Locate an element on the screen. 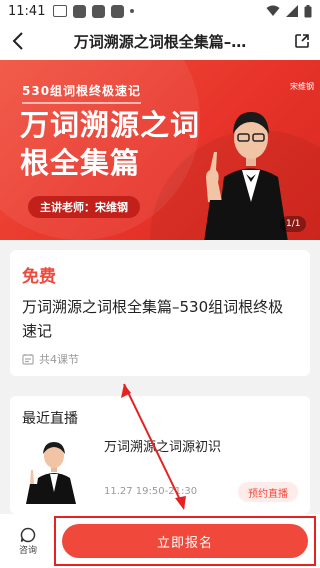 The height and width of the screenshot is (568, 320). banner-title: 万词溯源之词根全集篇 is located at coordinates (110, 144).